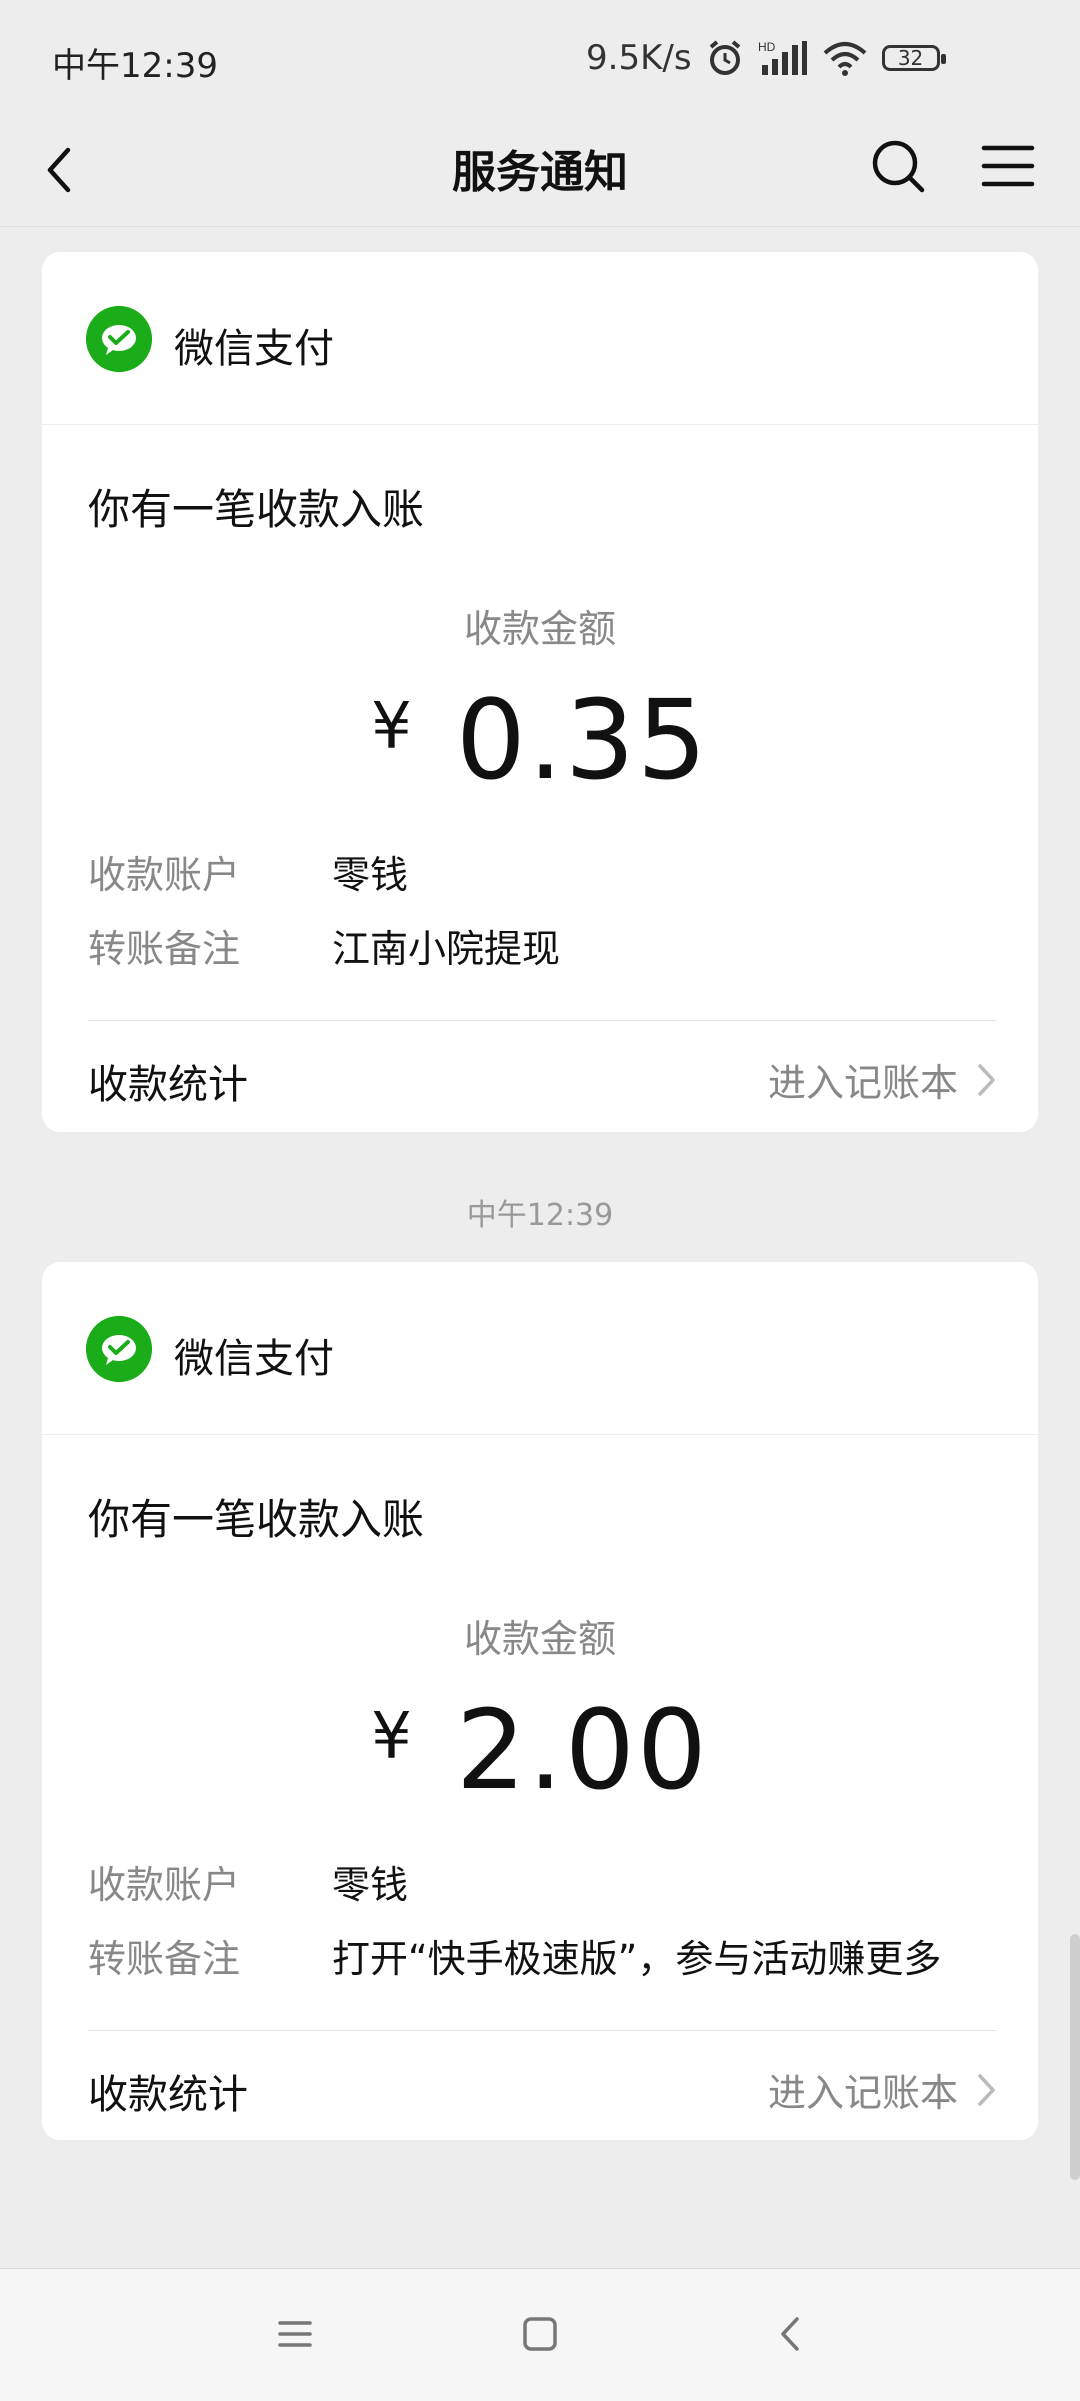 Image resolution: width=1080 pixels, height=2401 pixels. Describe the element at coordinates (446, 949) in the screenshot. I see `field-value: 江南小院提现` at that location.